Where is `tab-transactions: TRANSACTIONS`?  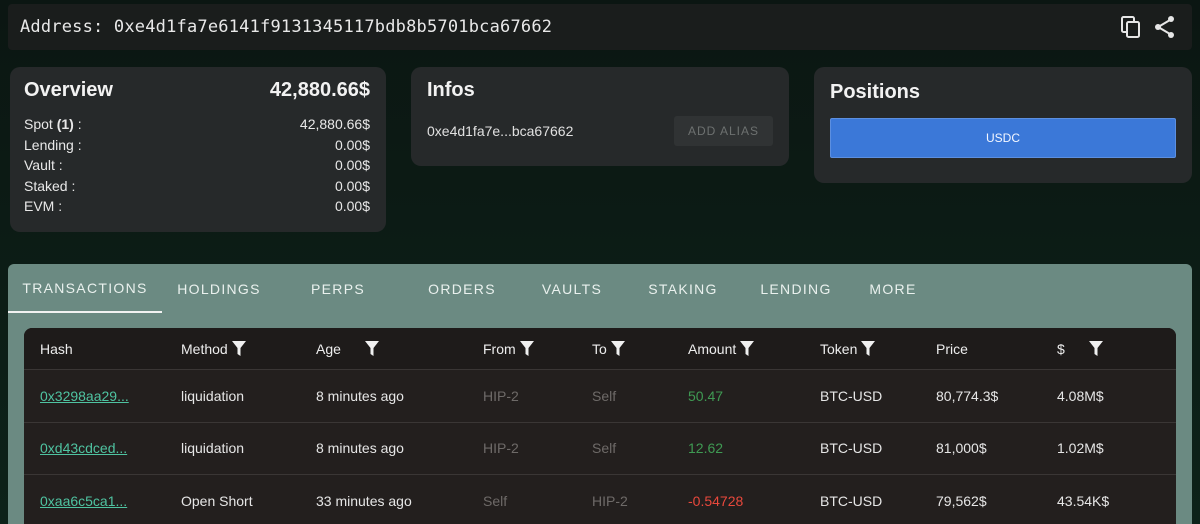 tab-transactions: TRANSACTIONS is located at coordinates (85, 288).